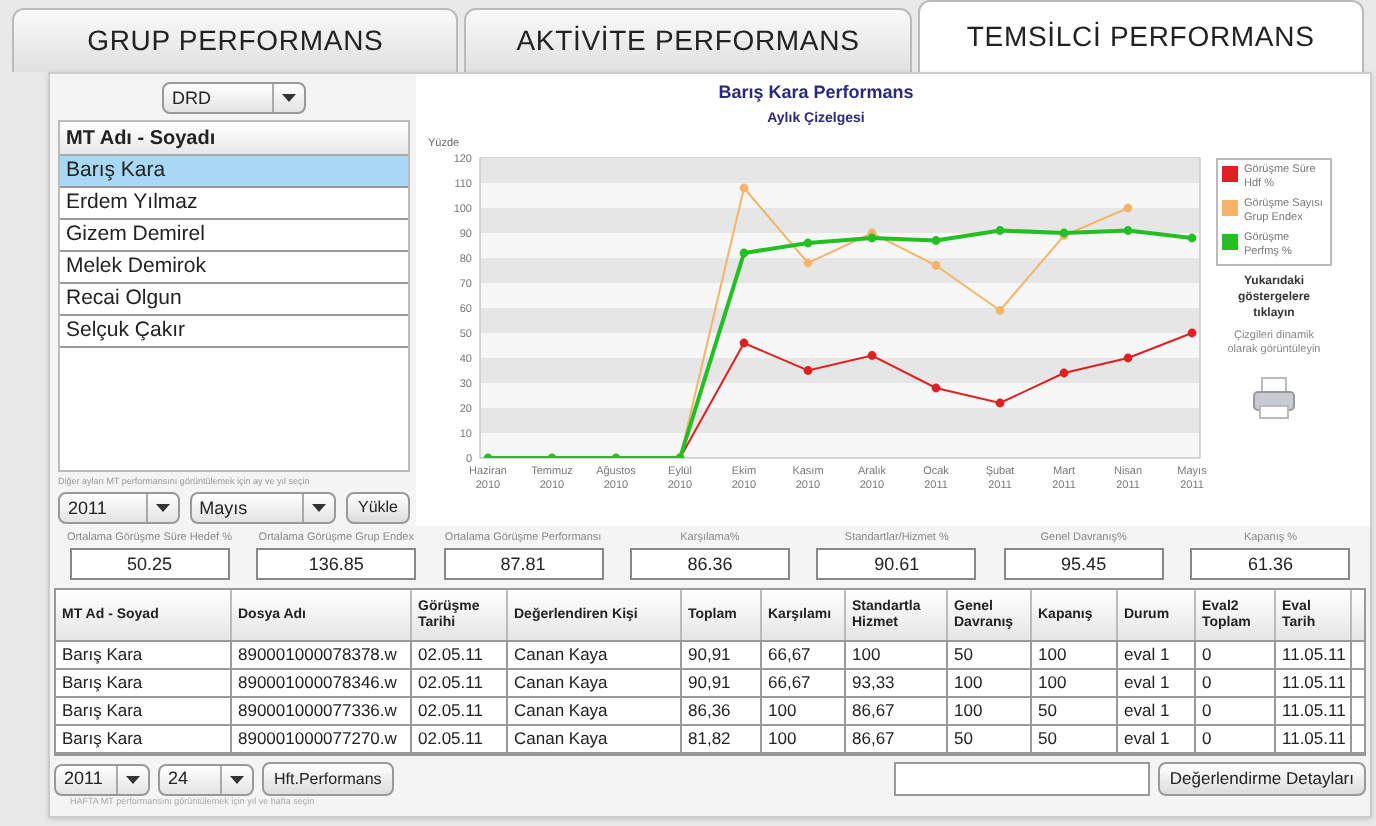 Image resolution: width=1376 pixels, height=826 pixels. What do you see at coordinates (523, 564) in the screenshot?
I see `metric-field: 87.81` at bounding box center [523, 564].